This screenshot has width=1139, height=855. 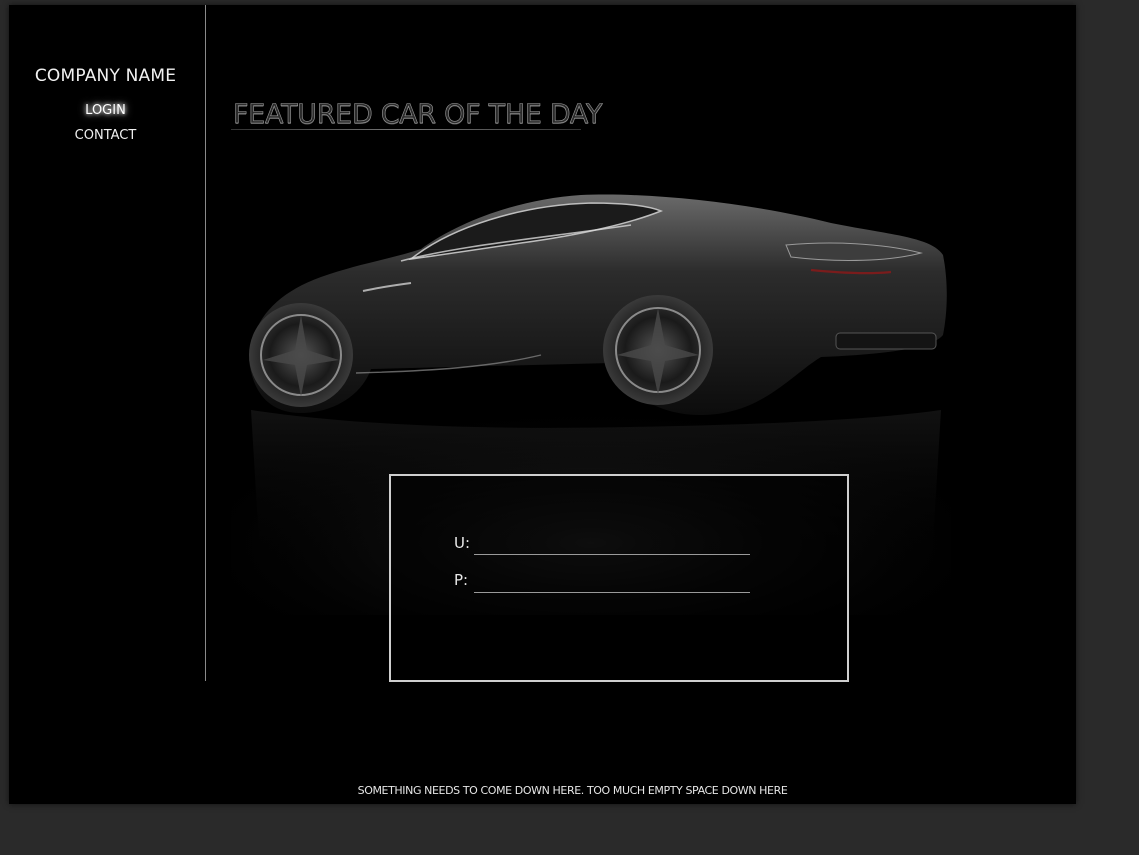 What do you see at coordinates (612, 544) in the screenshot?
I see `username-field` at bounding box center [612, 544].